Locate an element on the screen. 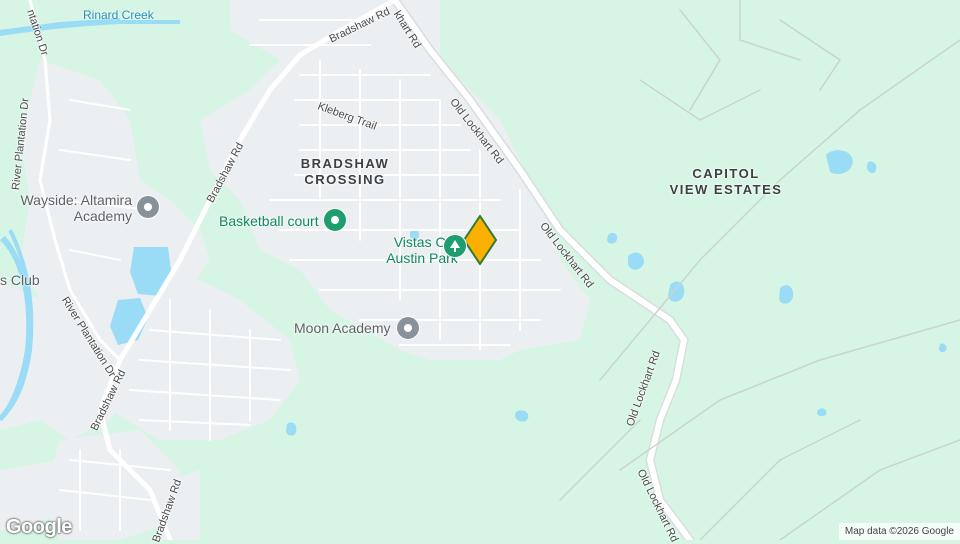  poi-label-basketball-court: Basketball court is located at coordinates (269, 221).